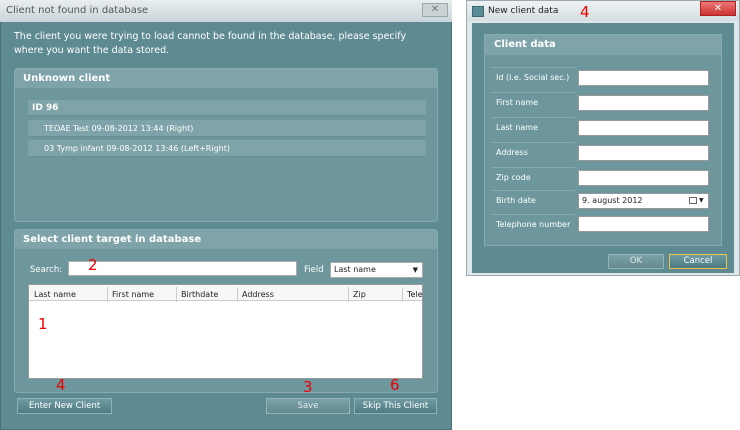  What do you see at coordinates (182, 268) in the screenshot?
I see `search-input` at bounding box center [182, 268].